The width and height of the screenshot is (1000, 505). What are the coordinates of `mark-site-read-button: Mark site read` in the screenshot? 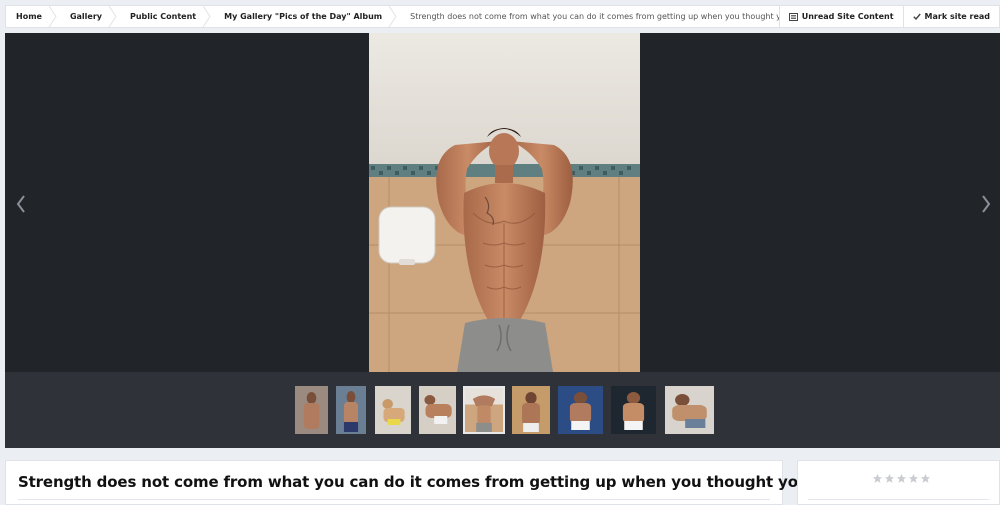 It's located at (950, 16).